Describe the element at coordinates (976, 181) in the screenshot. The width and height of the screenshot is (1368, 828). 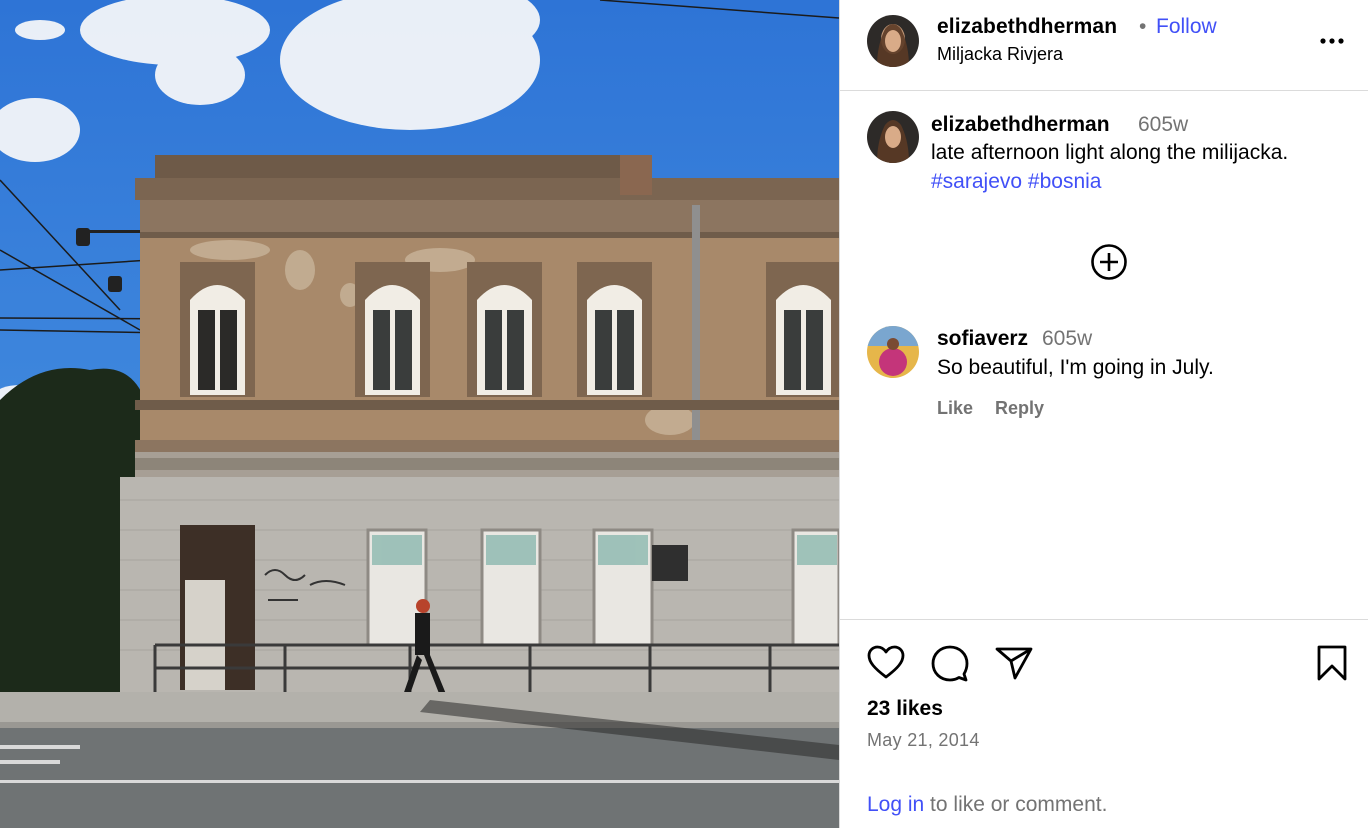
I see `hashtag-sarajevo: #sarajevo` at that location.